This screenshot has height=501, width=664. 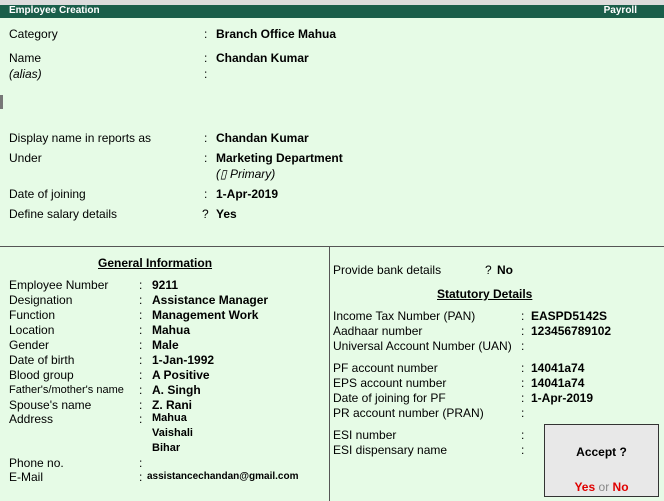 What do you see at coordinates (276, 34) in the screenshot?
I see `category-value: Branch Office Mahua` at bounding box center [276, 34].